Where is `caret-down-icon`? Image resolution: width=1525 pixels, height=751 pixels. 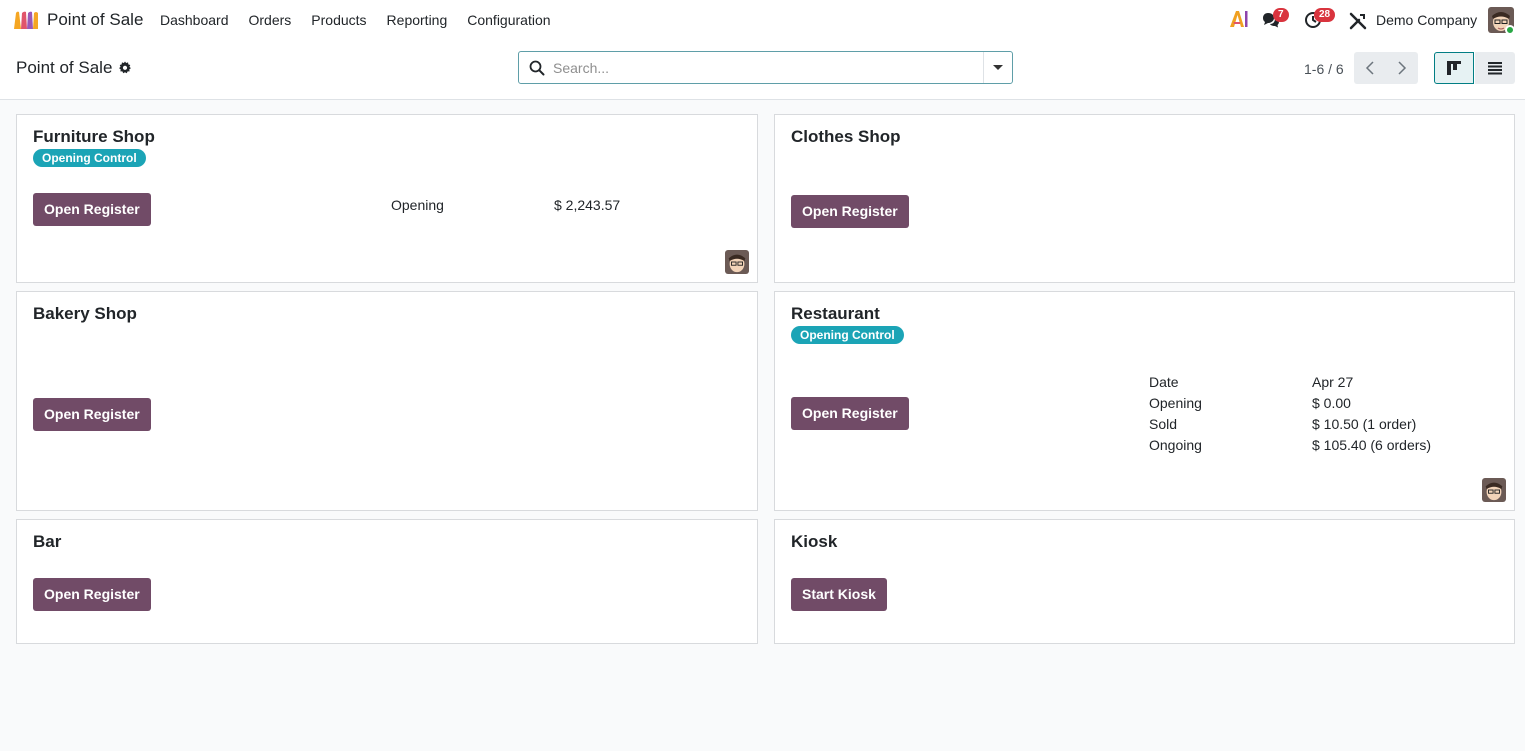
caret-down-icon is located at coordinates (998, 67).